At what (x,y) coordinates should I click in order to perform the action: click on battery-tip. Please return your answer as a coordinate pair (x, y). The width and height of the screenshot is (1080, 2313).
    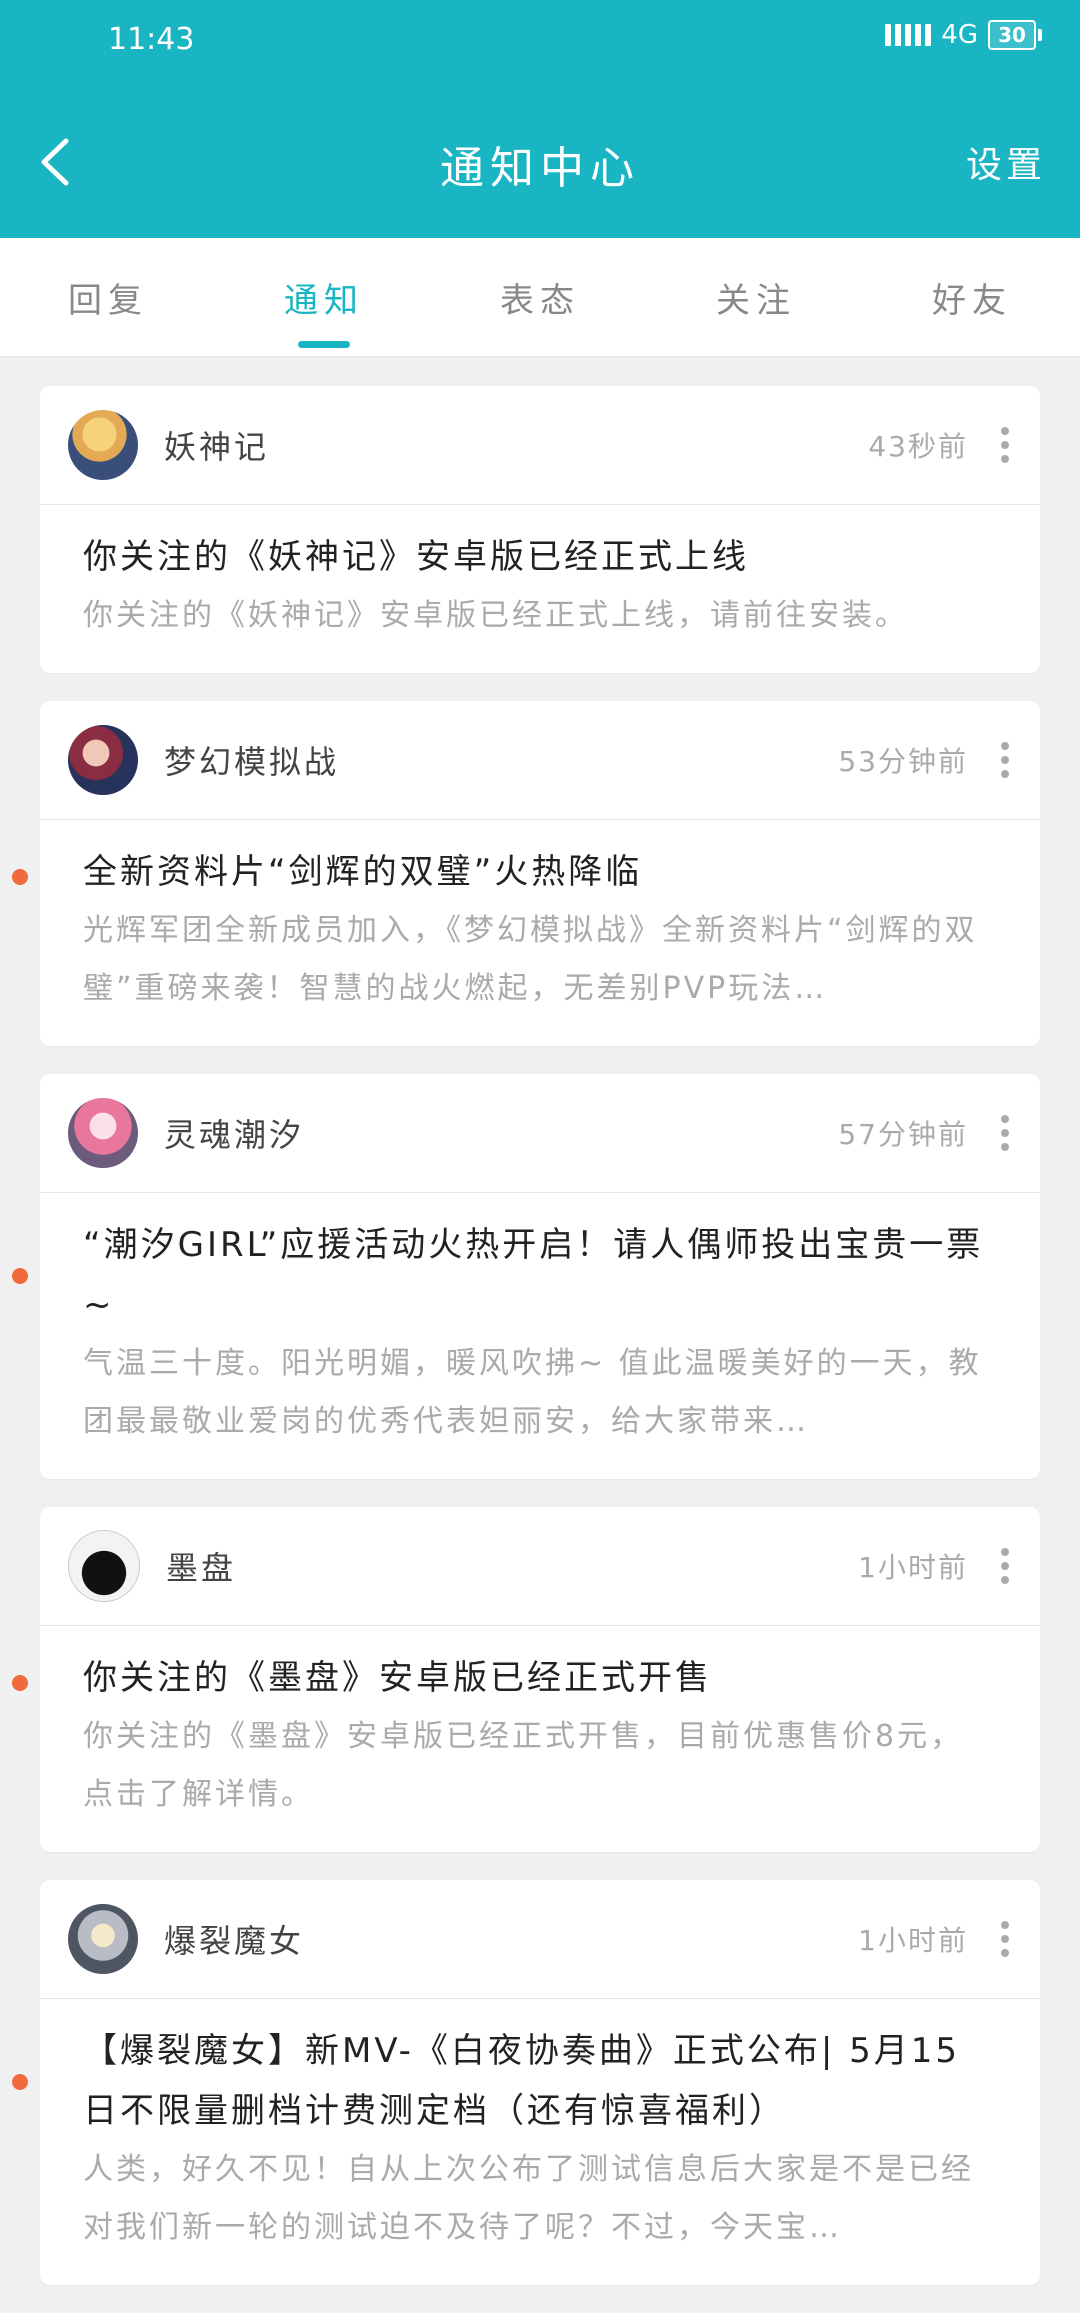
    Looking at the image, I should click on (1040, 35).